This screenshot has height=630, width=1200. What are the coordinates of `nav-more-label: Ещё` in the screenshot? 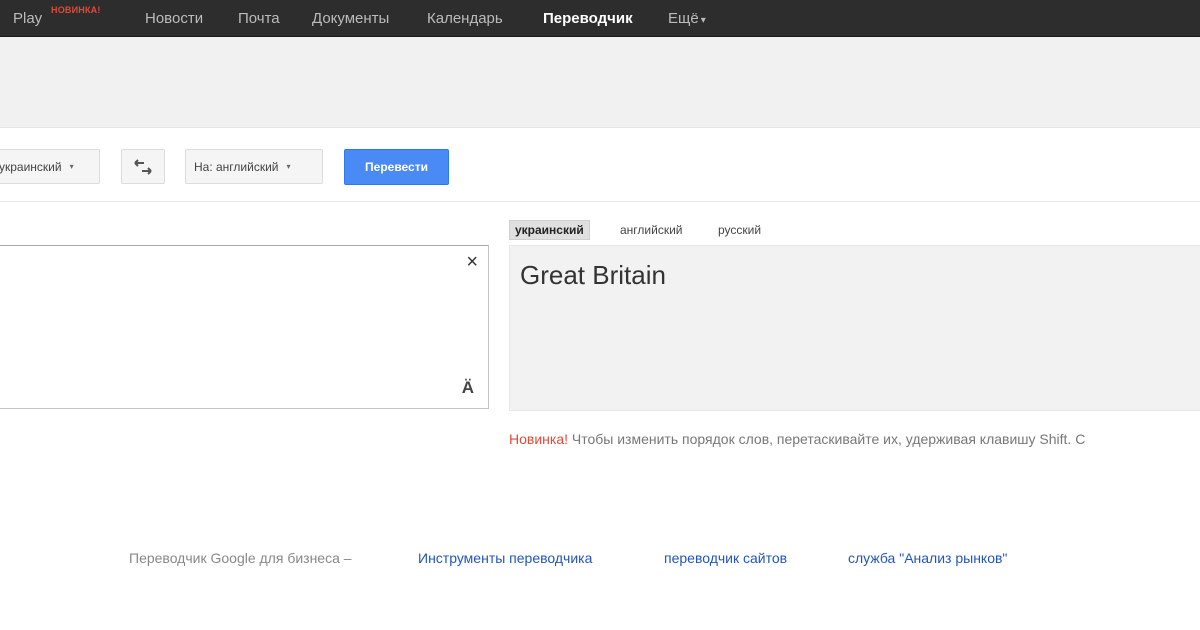 It's located at (683, 18).